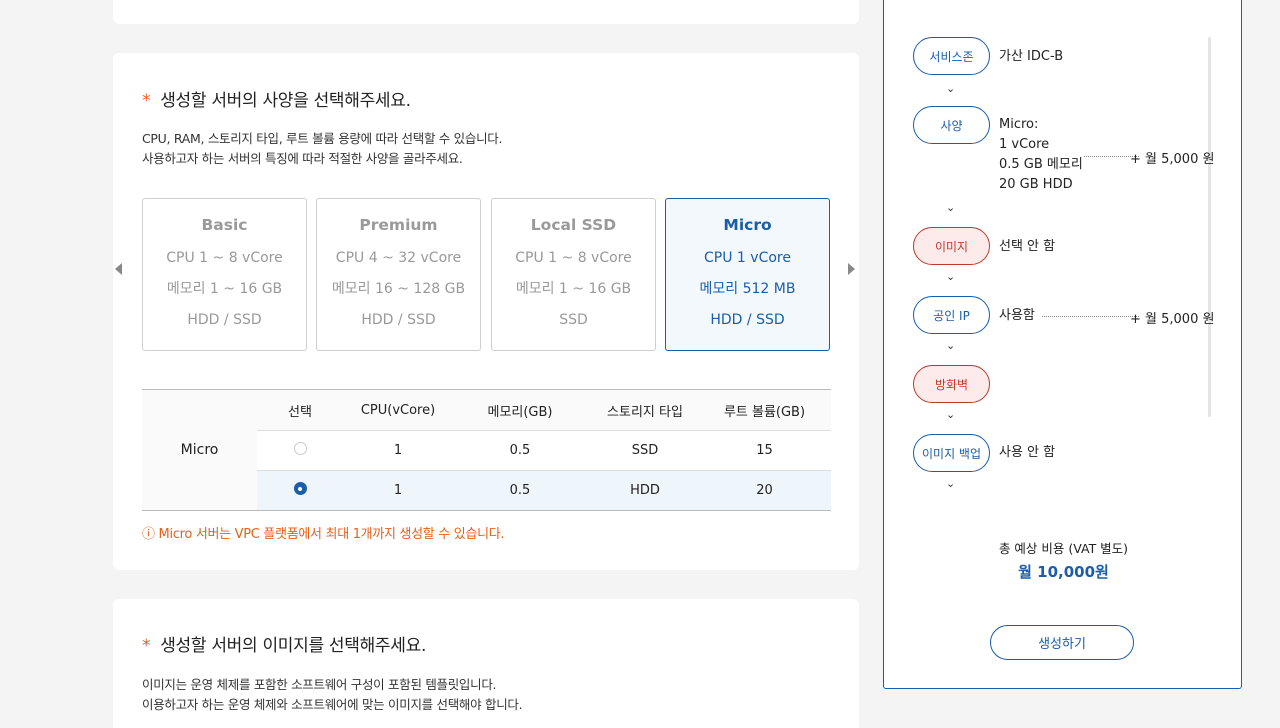  Describe the element at coordinates (1027, 452) in the screenshot. I see `image-backup-value: 사용 안 함` at that location.